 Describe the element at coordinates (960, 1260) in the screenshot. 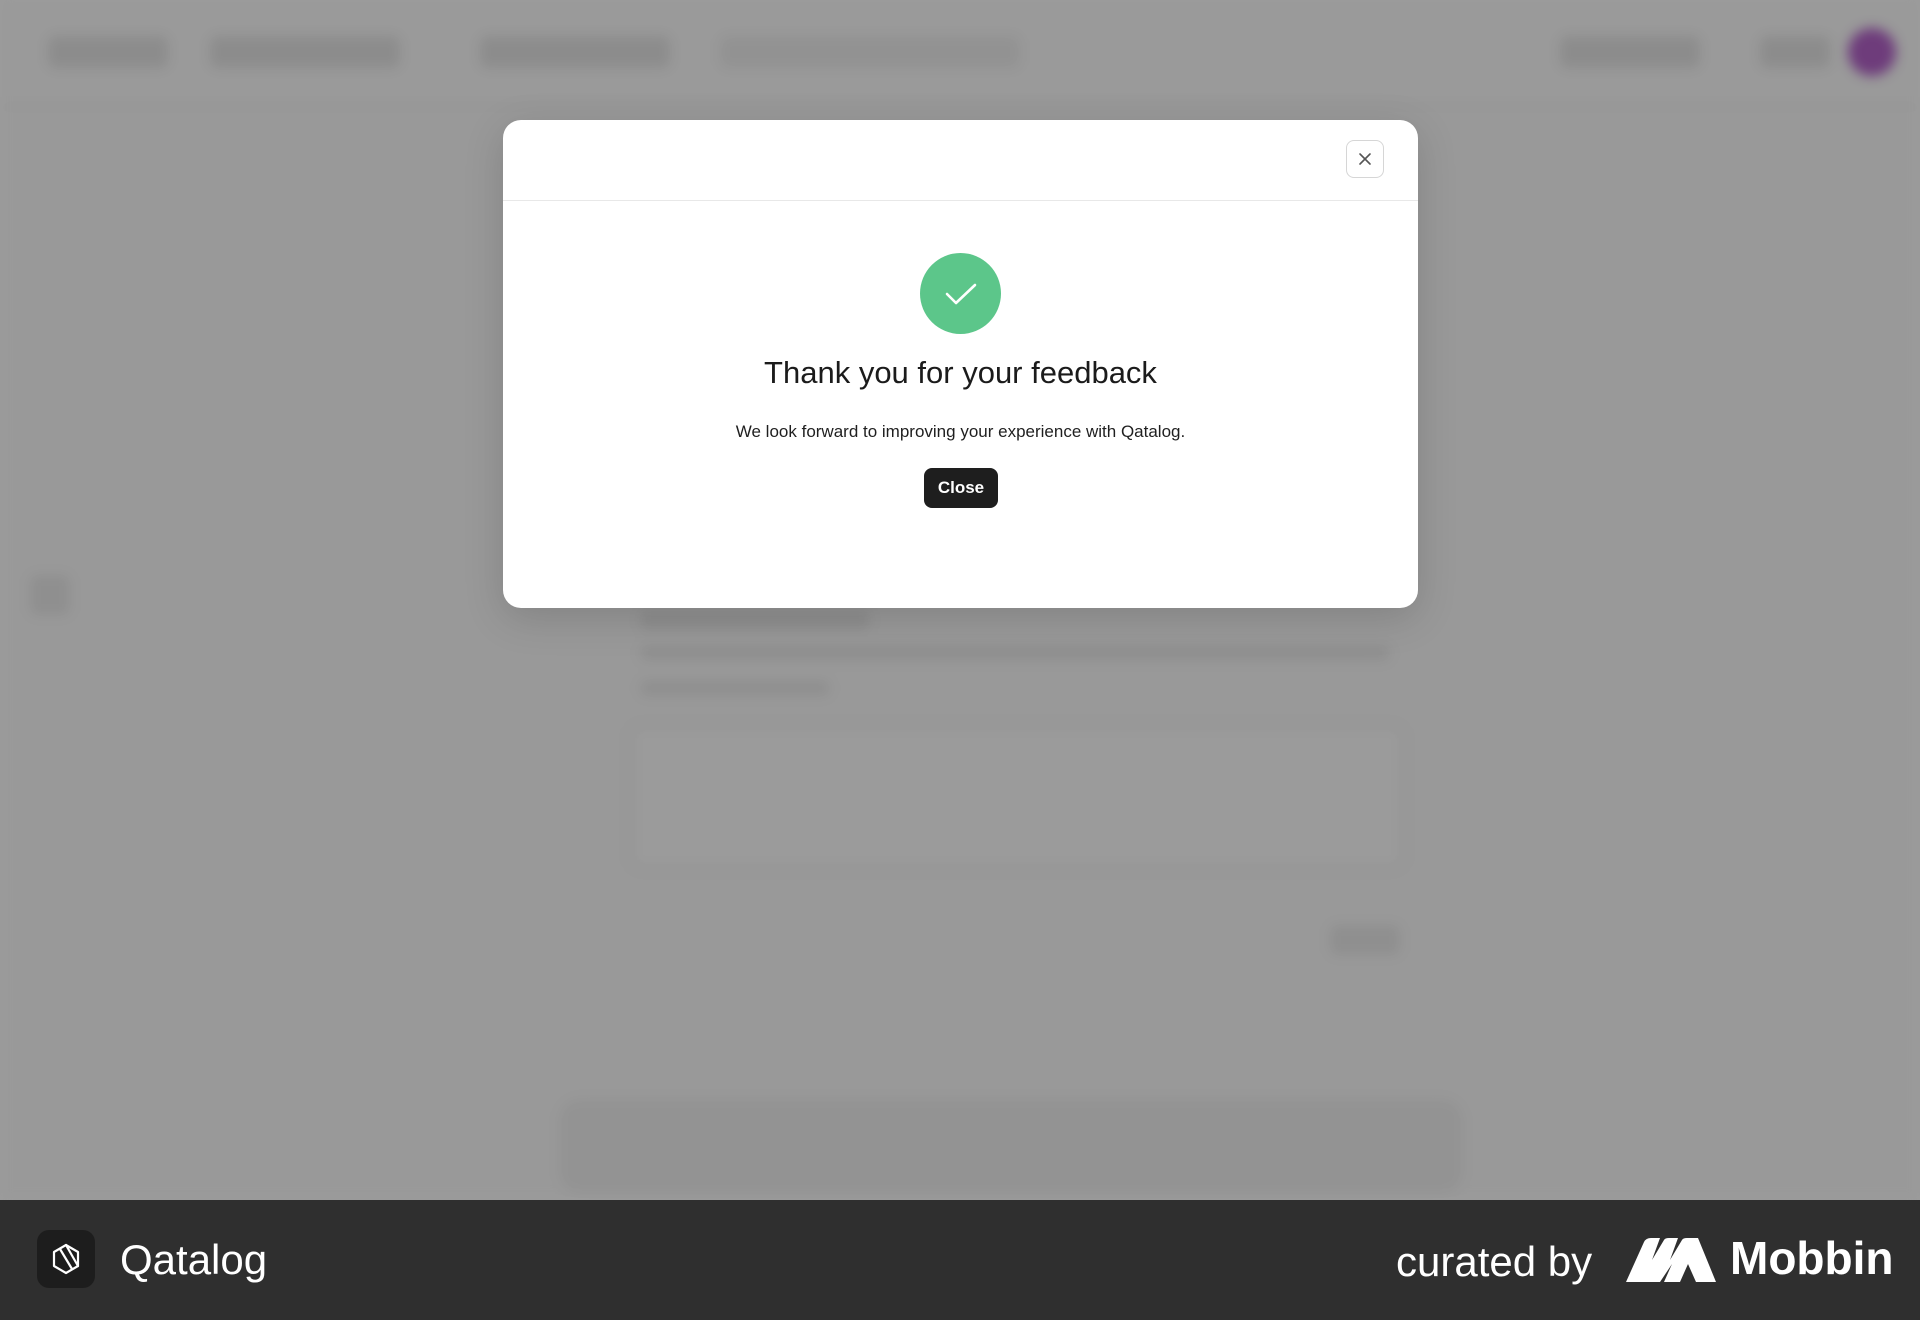

I see `brand-footer: Qatalog curated by Mobbin` at that location.